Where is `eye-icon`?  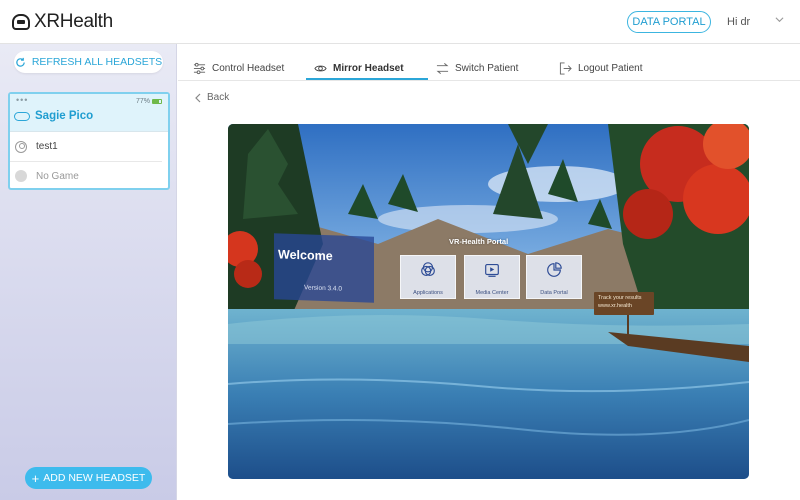 eye-icon is located at coordinates (320, 68).